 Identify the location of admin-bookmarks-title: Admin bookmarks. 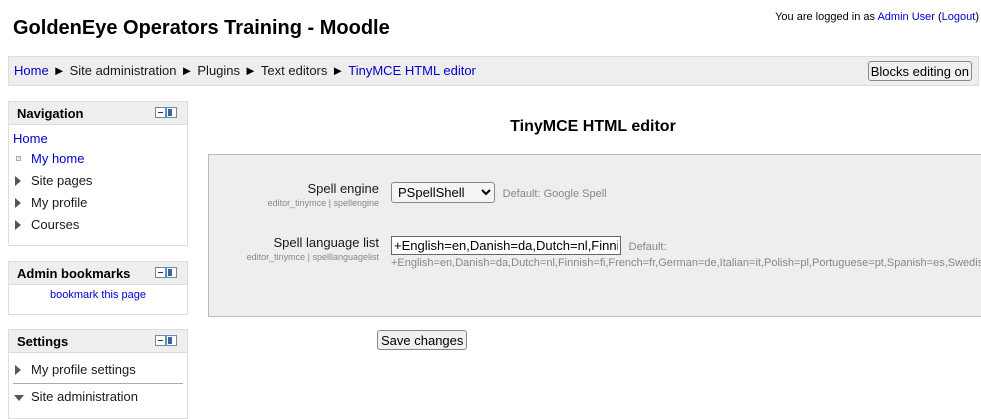
(74, 273).